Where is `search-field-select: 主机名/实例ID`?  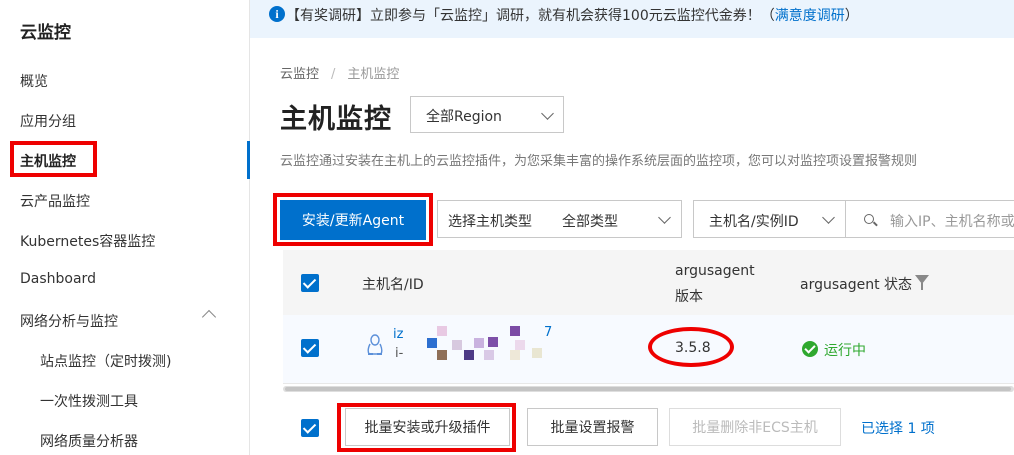 search-field-select: 主机名/实例ID is located at coordinates (769, 219).